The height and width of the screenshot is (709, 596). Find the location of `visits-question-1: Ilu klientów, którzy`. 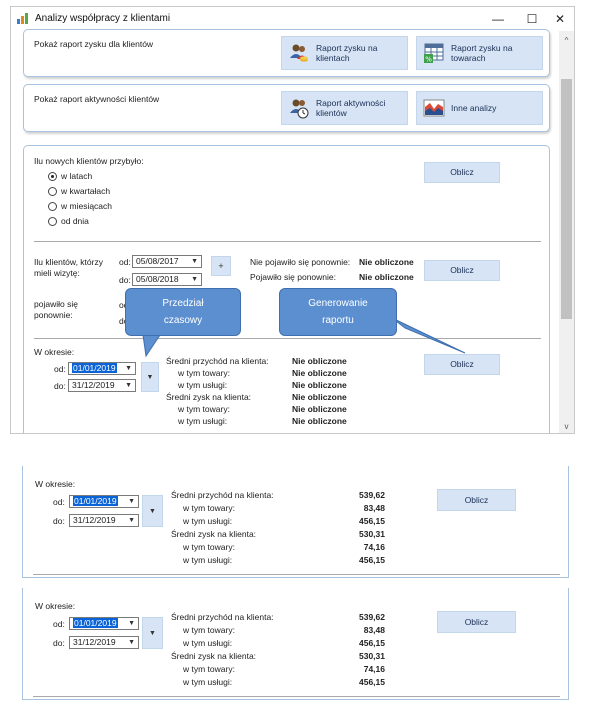

visits-question-1: Ilu klientów, którzy is located at coordinates (68, 262).